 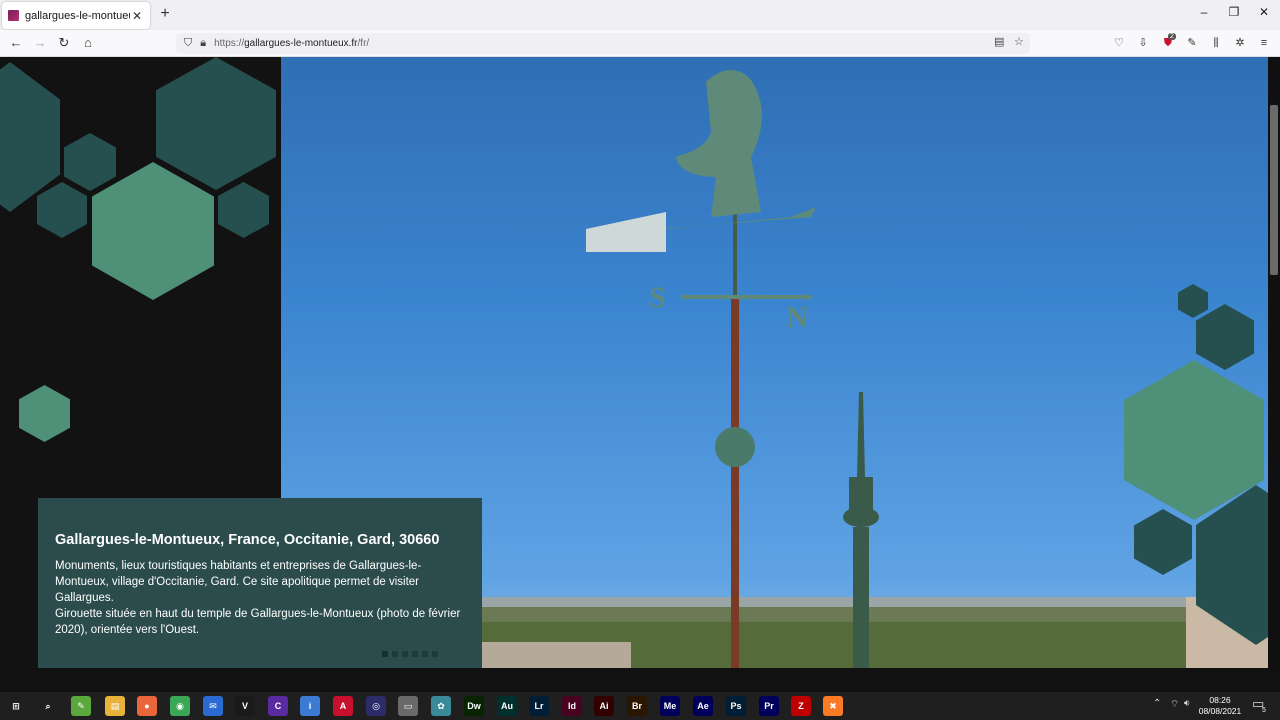 I want to click on xampp-icon: ✖, so click(x=833, y=706).